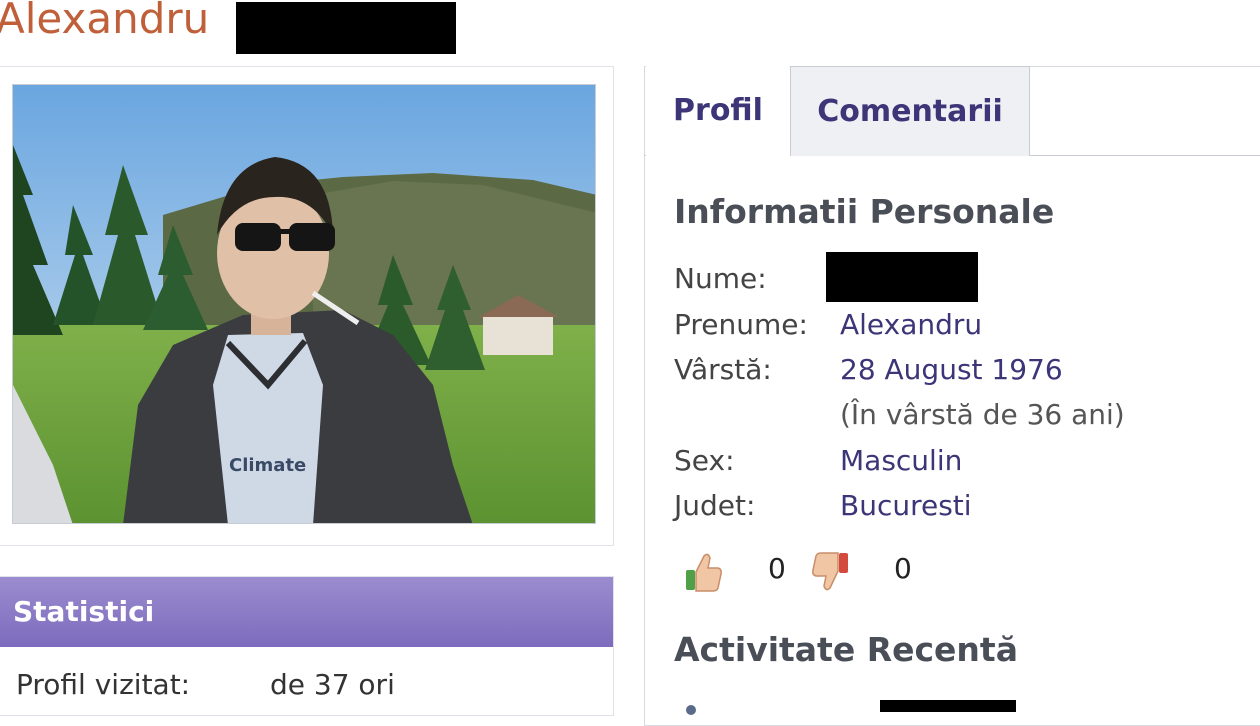 The height and width of the screenshot is (726, 1260). I want to click on info-row-judet: Judet: Bucuresti, so click(823, 505).